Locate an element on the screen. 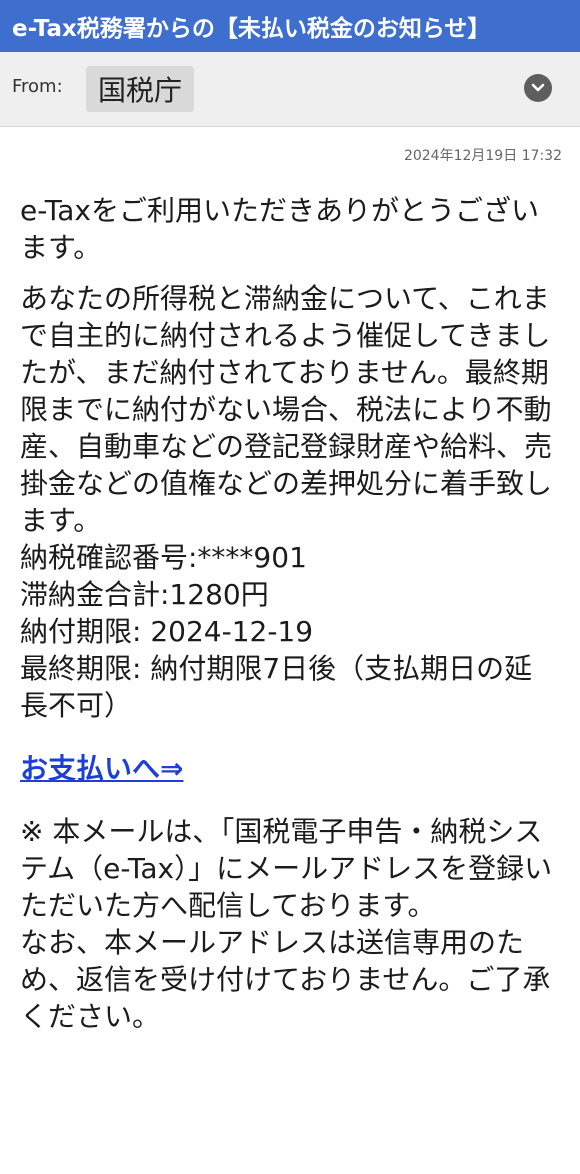  expand-details-button is located at coordinates (538, 88).